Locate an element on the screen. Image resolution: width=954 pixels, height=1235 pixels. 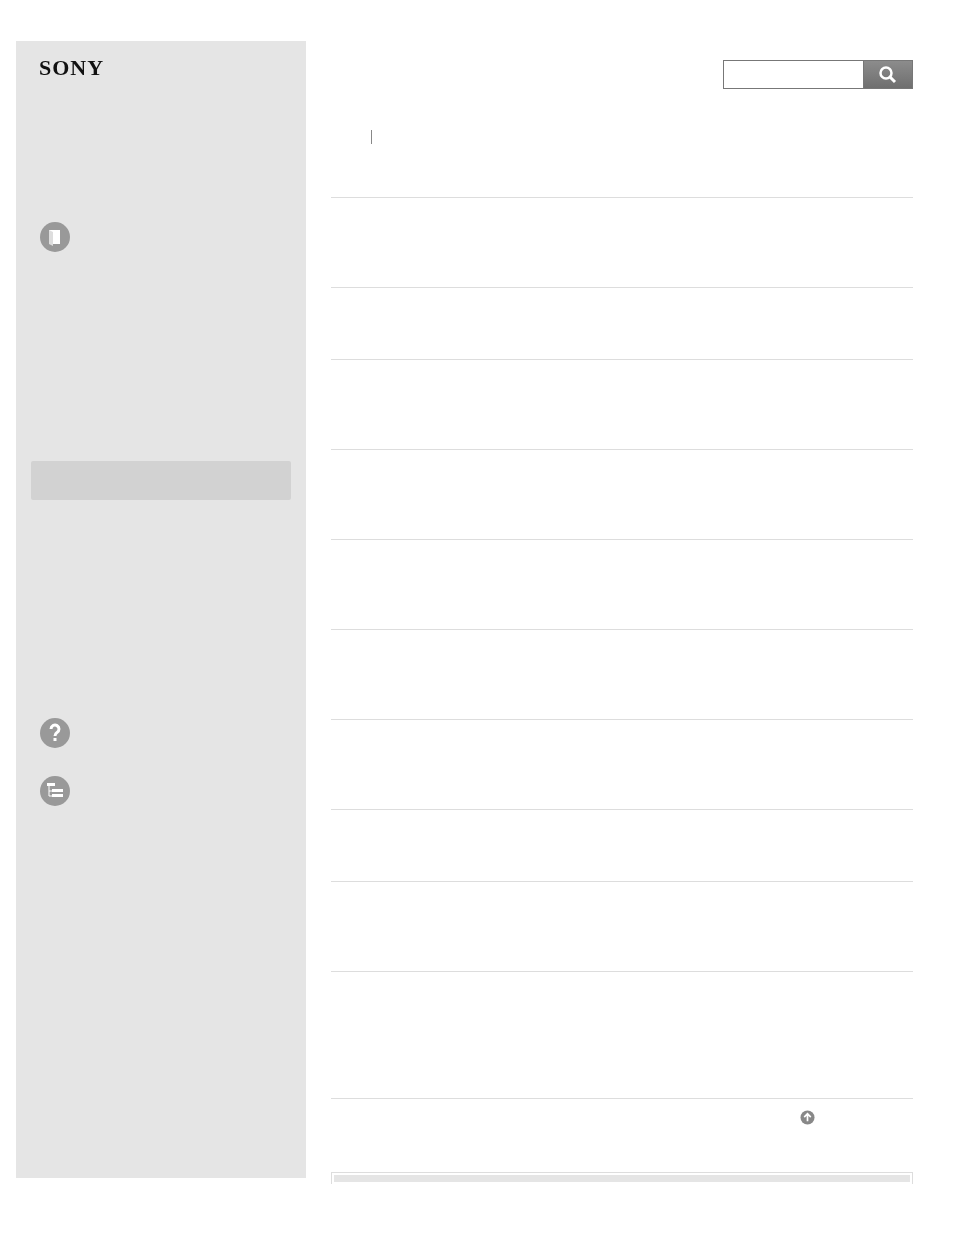
up-arrow-icon is located at coordinates (807, 1117).